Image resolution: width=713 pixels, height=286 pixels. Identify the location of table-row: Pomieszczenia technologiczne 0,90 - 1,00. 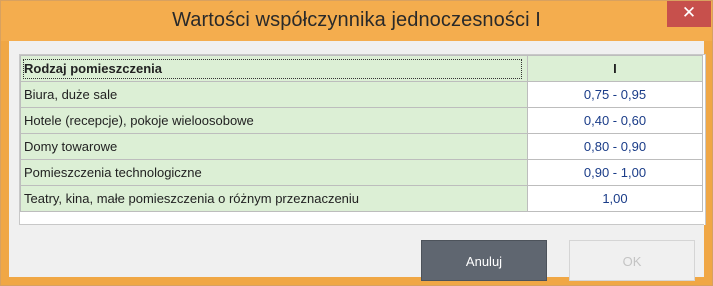
(362, 172).